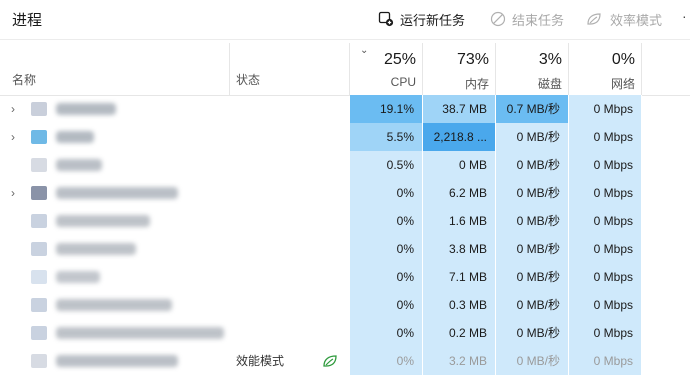 Image resolution: width=690 pixels, height=375 pixels. What do you see at coordinates (498, 19) in the screenshot?
I see `end-task-icon` at bounding box center [498, 19].